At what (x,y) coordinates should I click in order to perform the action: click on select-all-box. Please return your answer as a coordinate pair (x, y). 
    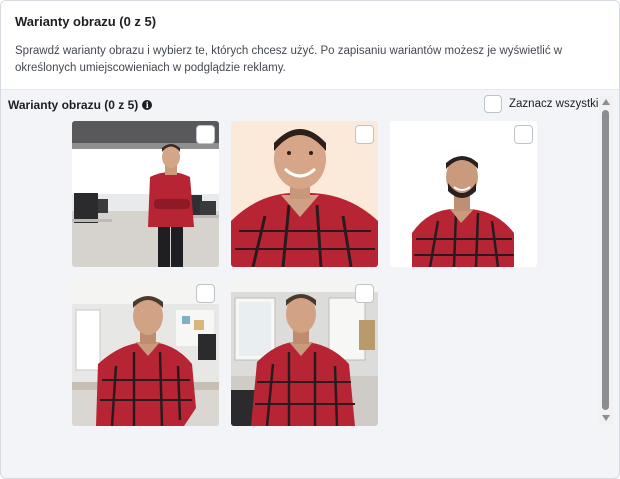
    Looking at the image, I should click on (493, 104).